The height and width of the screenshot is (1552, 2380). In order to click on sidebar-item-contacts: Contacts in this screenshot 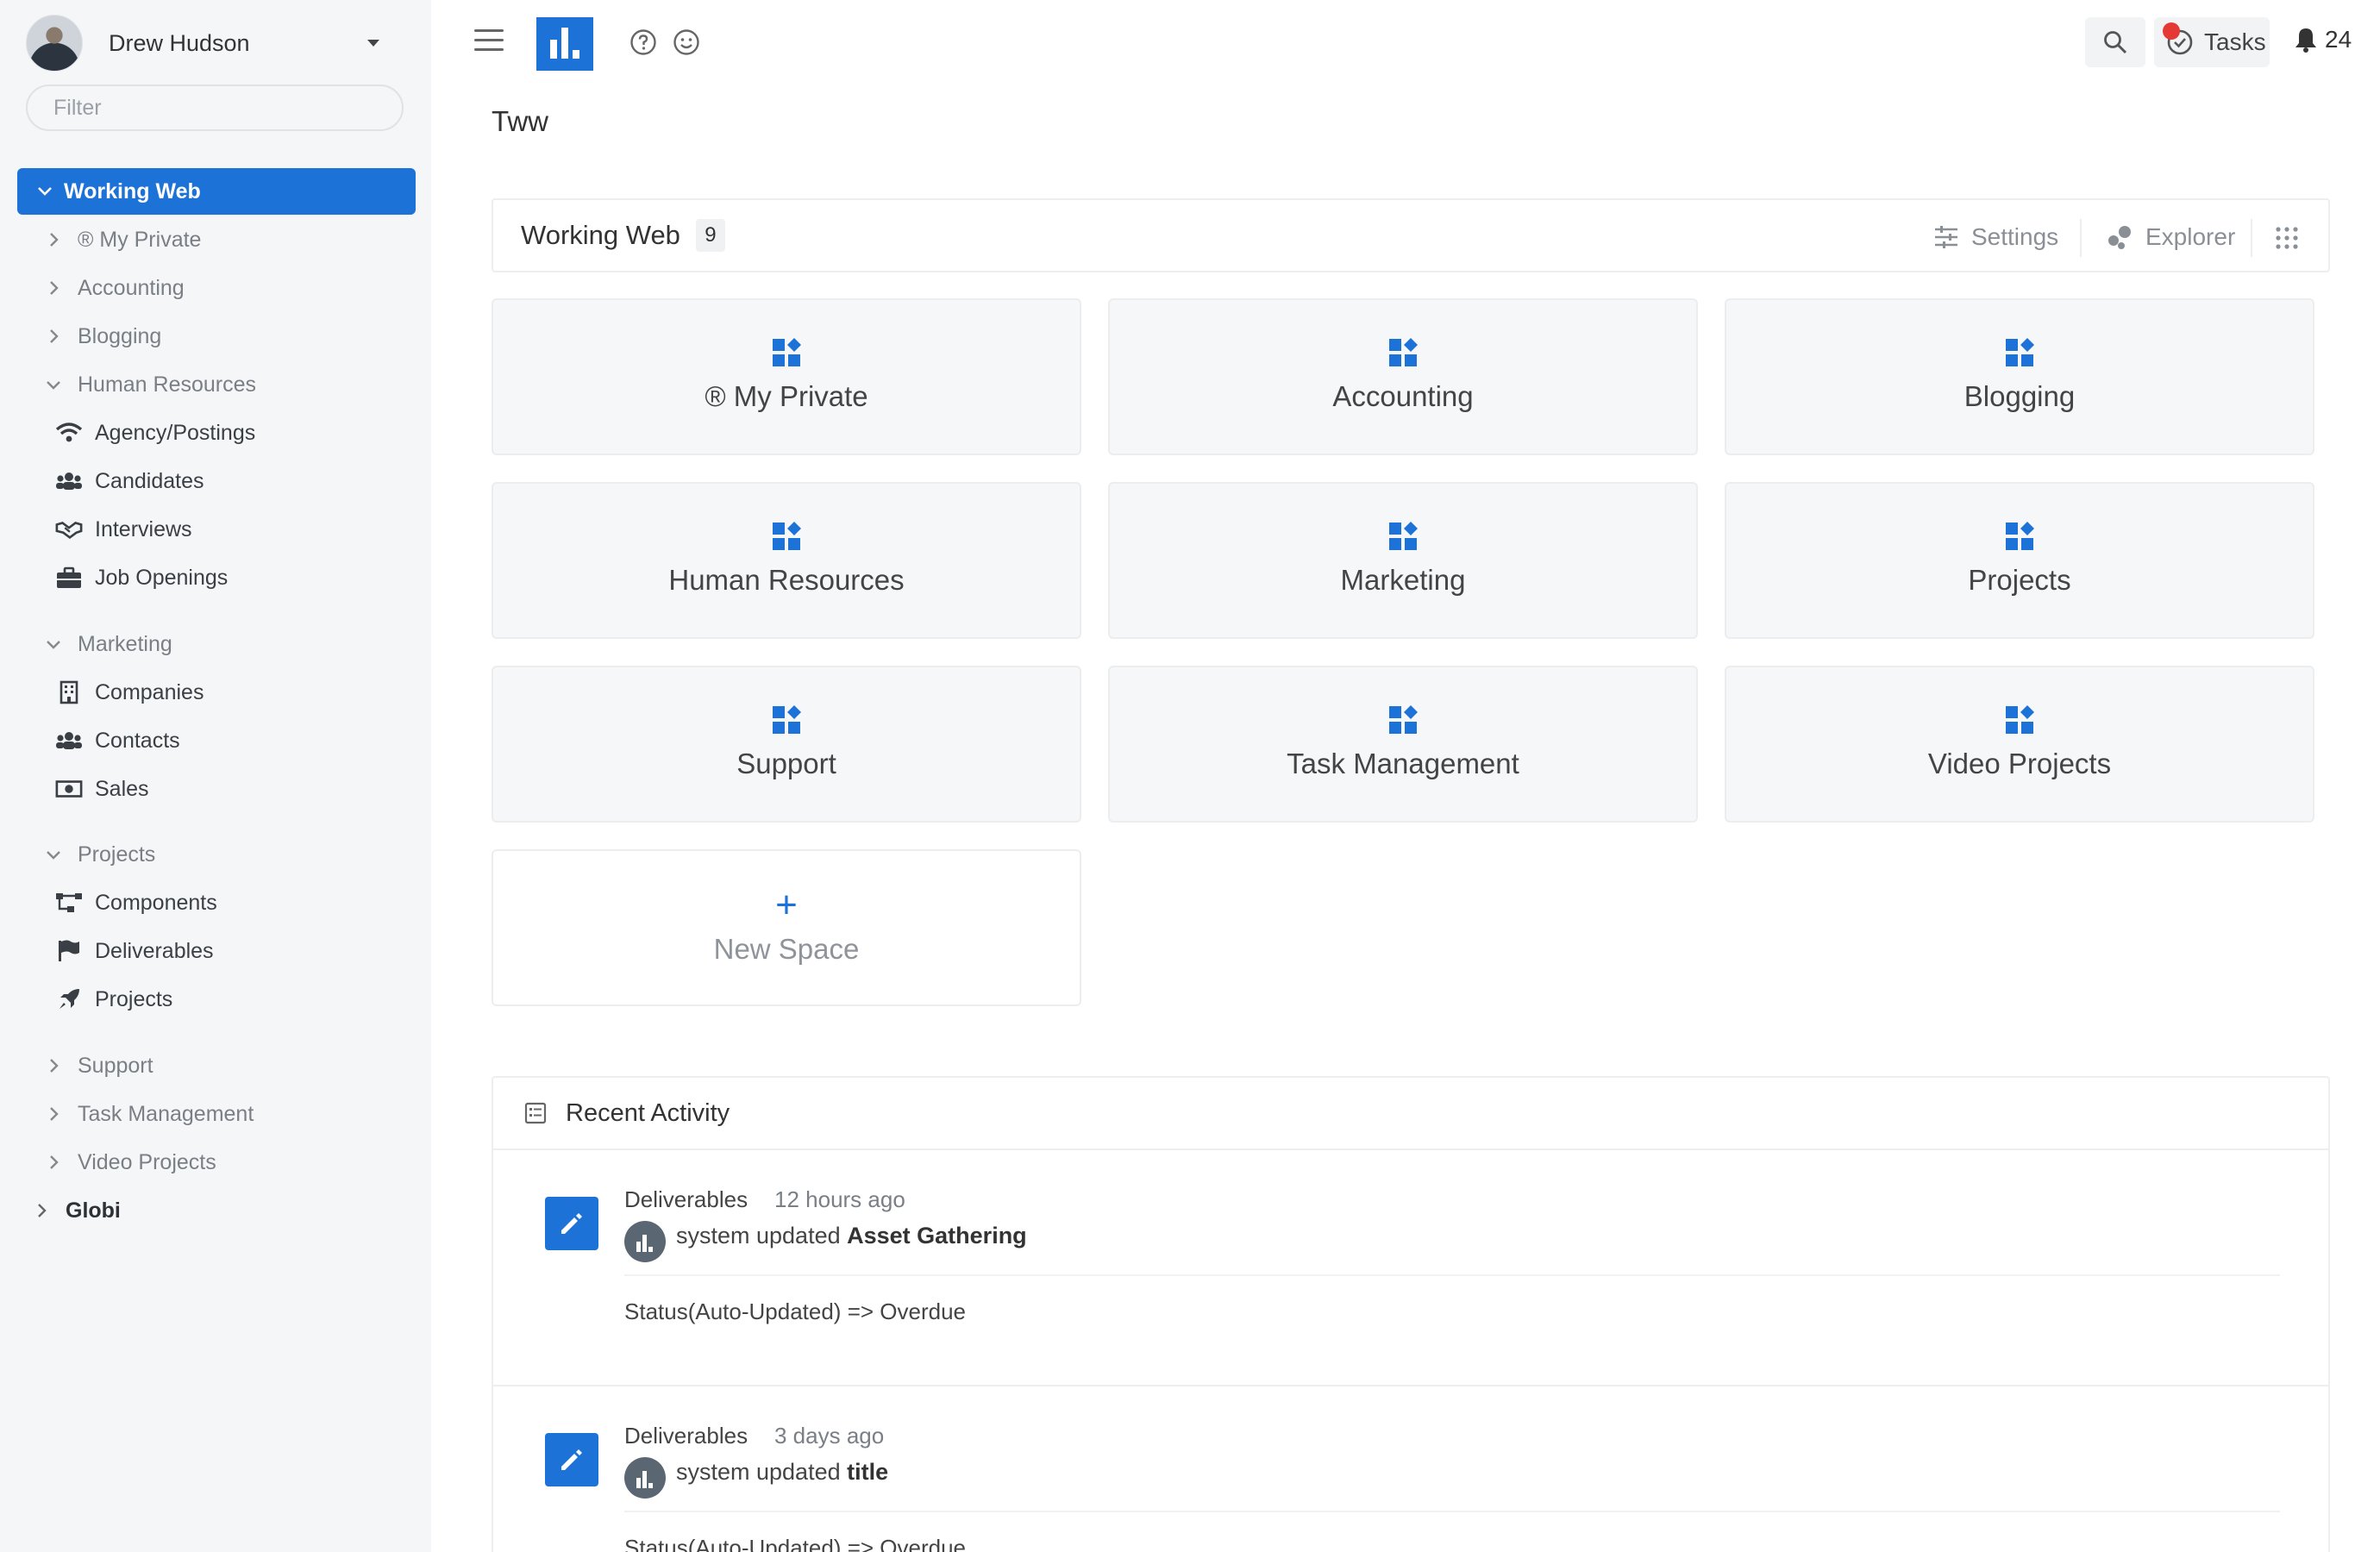, I will do `click(118, 741)`.